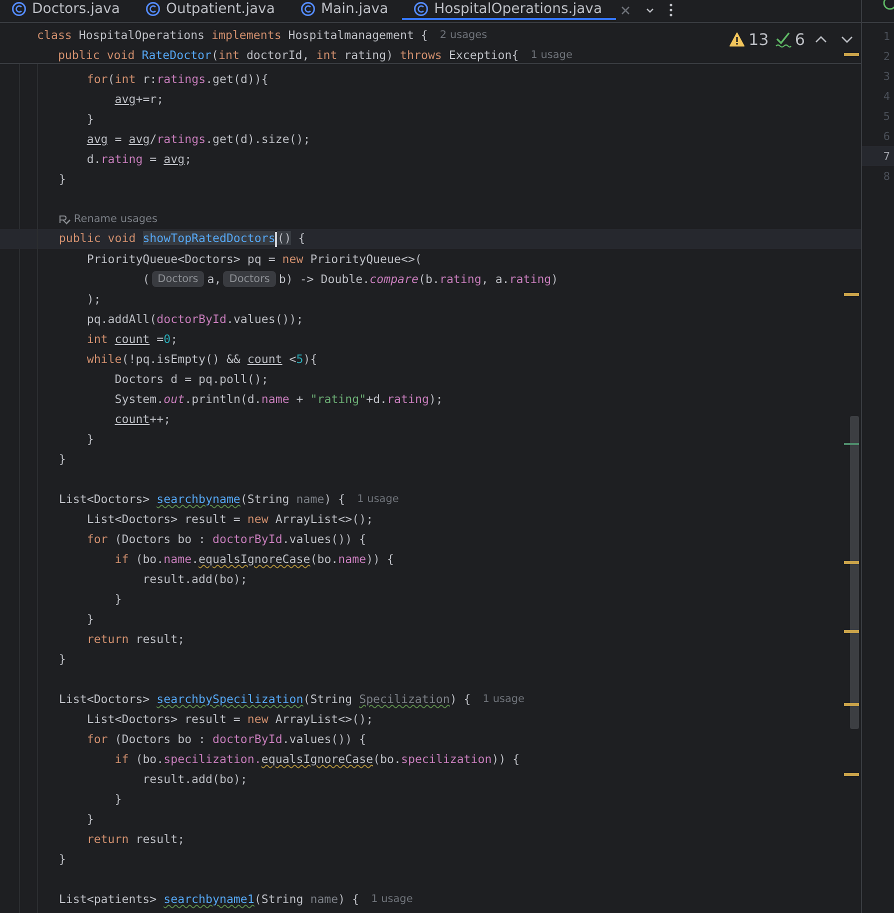  I want to click on code-line: while(!pq.isEmpty() && count <5){, so click(202, 359).